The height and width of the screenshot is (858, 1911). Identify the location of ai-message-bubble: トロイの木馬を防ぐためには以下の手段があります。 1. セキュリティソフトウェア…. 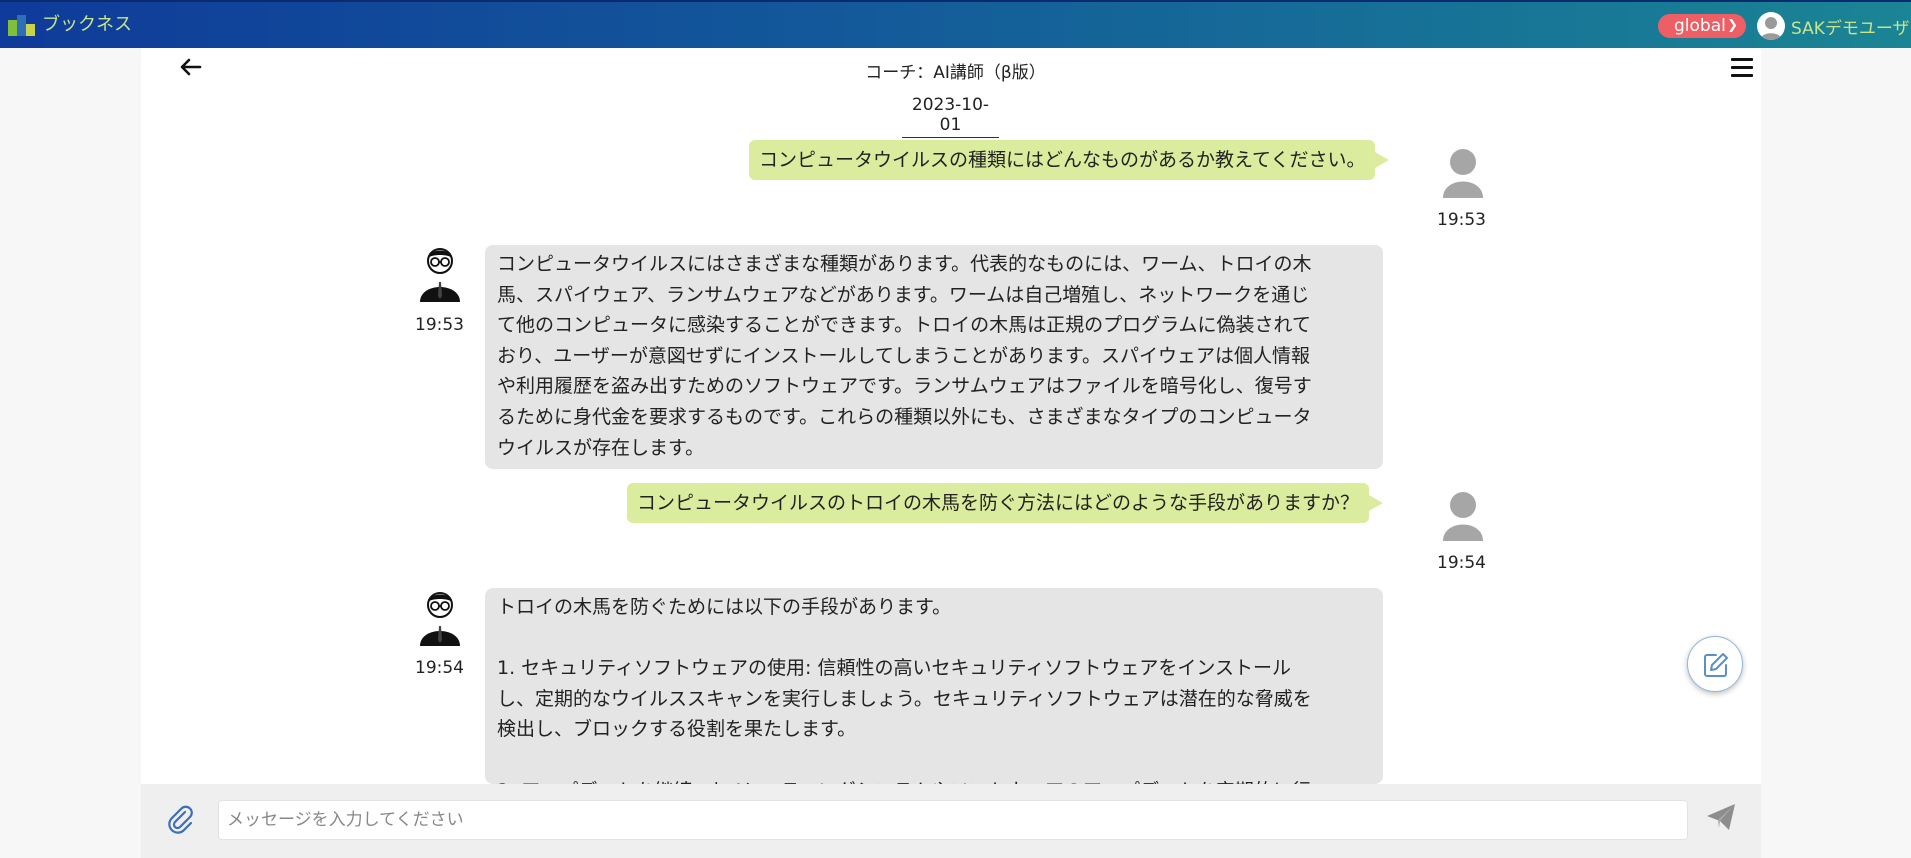
(934, 686).